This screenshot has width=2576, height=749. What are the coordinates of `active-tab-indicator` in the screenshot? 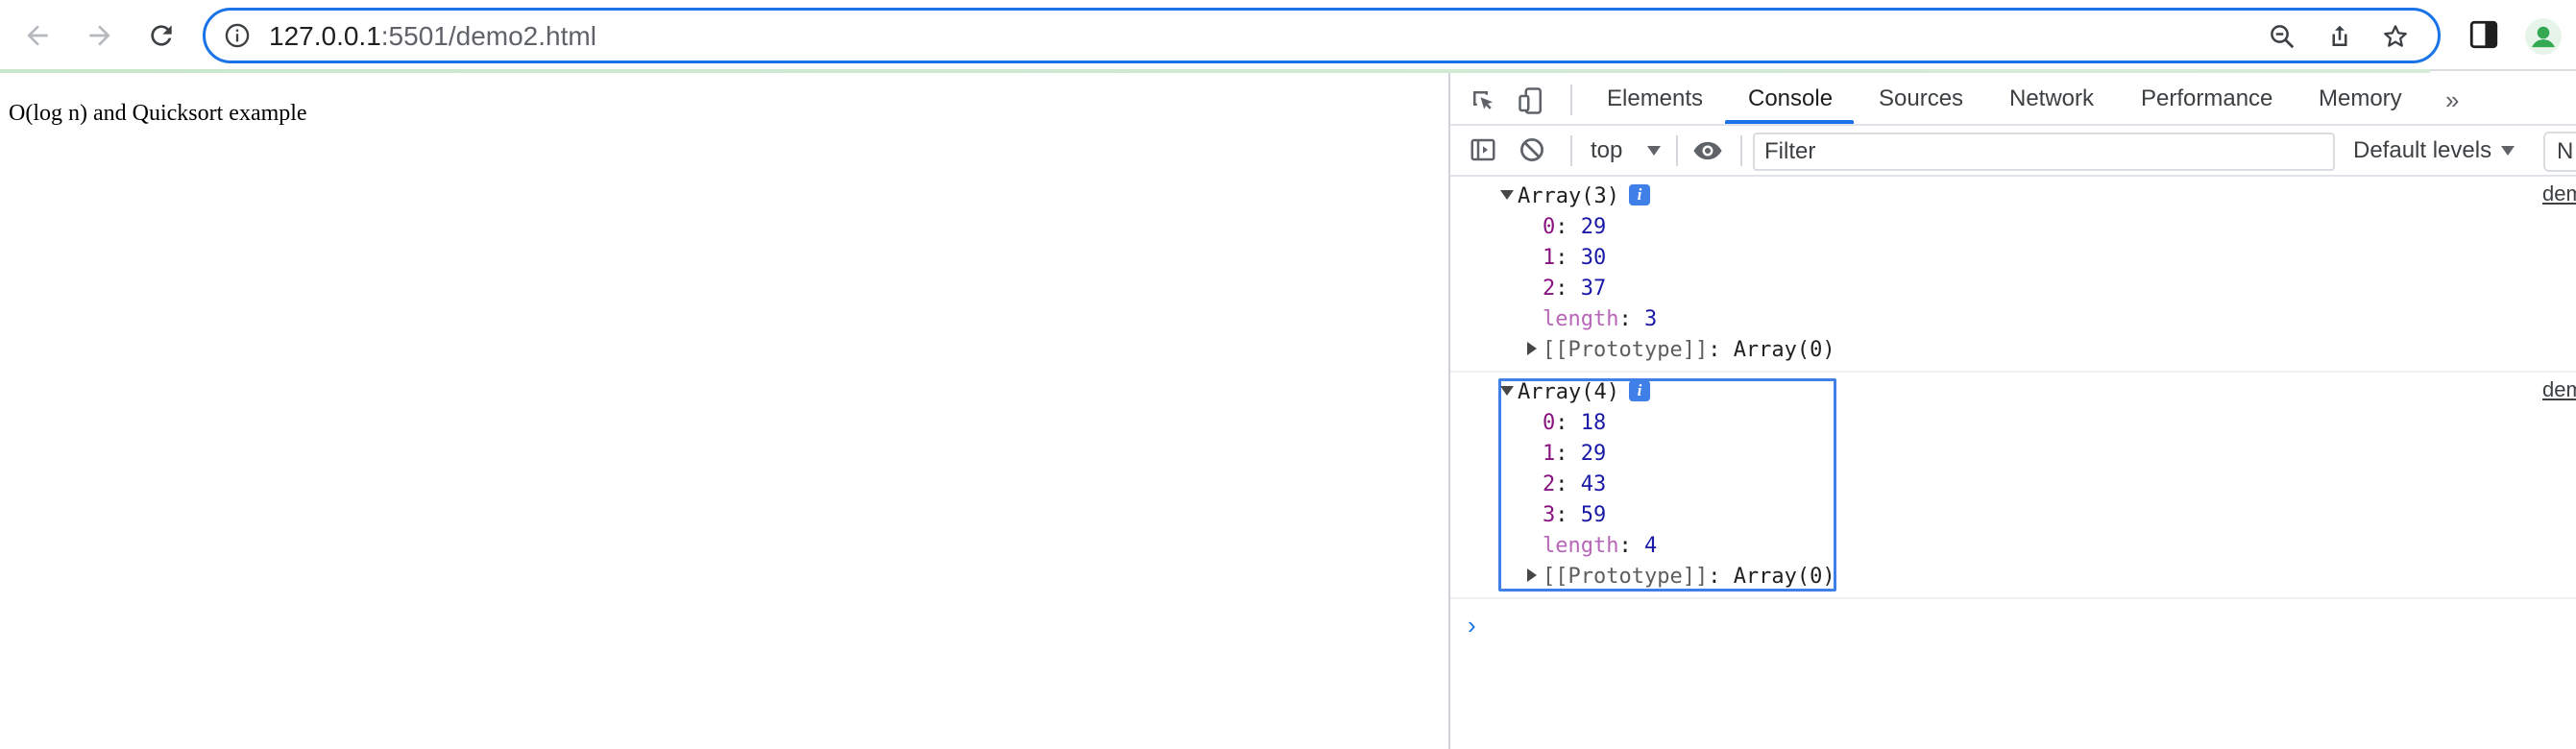 It's located at (1789, 122).